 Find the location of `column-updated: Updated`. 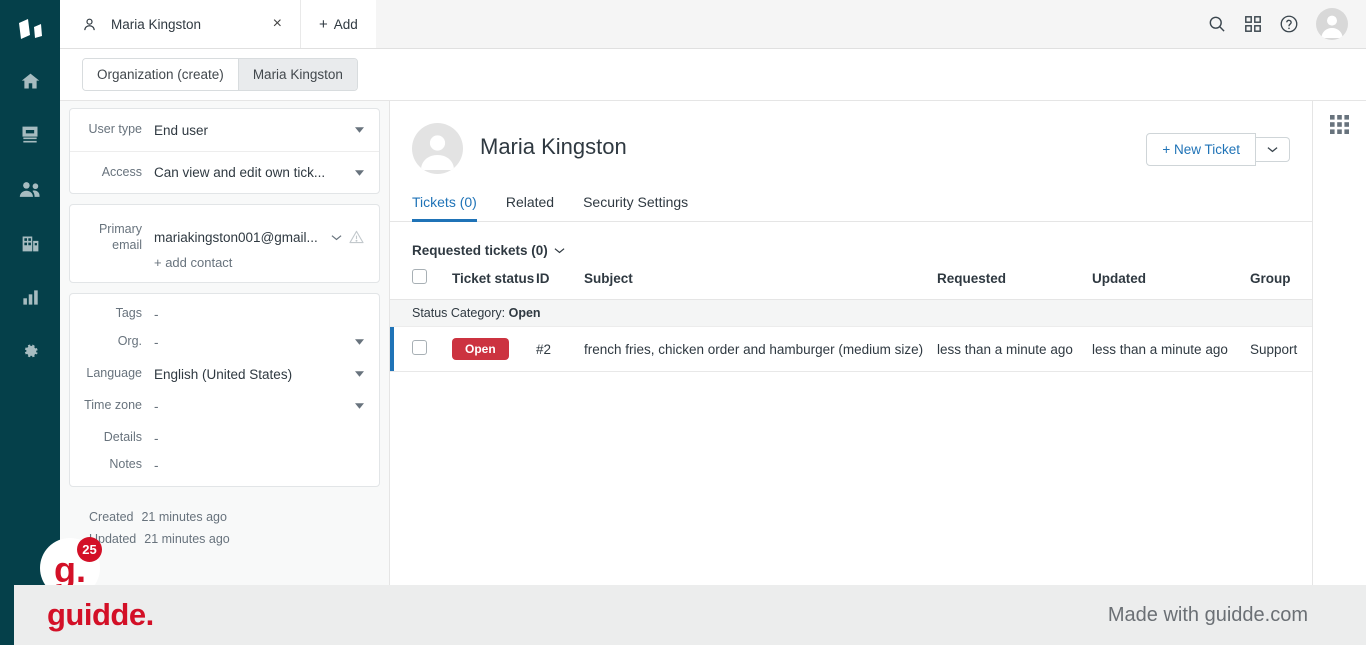

column-updated: Updated is located at coordinates (1171, 284).